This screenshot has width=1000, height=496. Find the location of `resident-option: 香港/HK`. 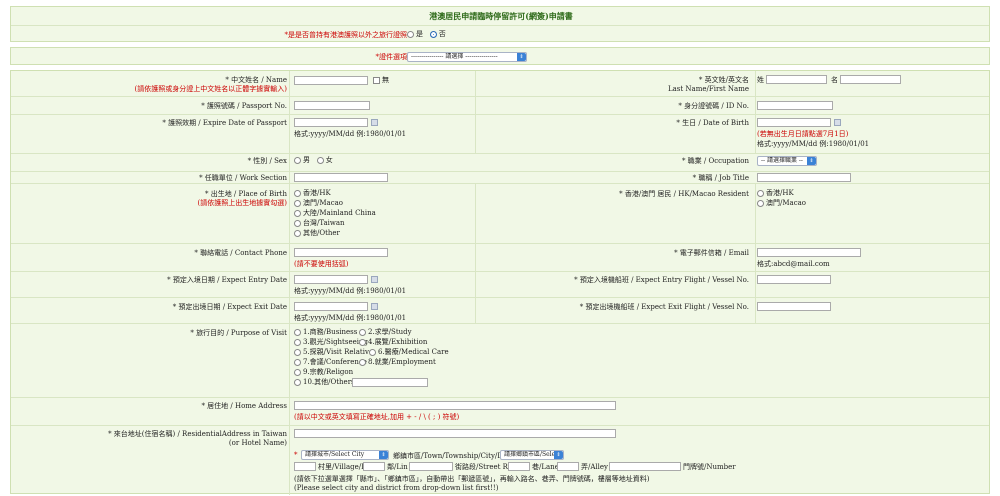

resident-option: 香港/HK is located at coordinates (775, 193).